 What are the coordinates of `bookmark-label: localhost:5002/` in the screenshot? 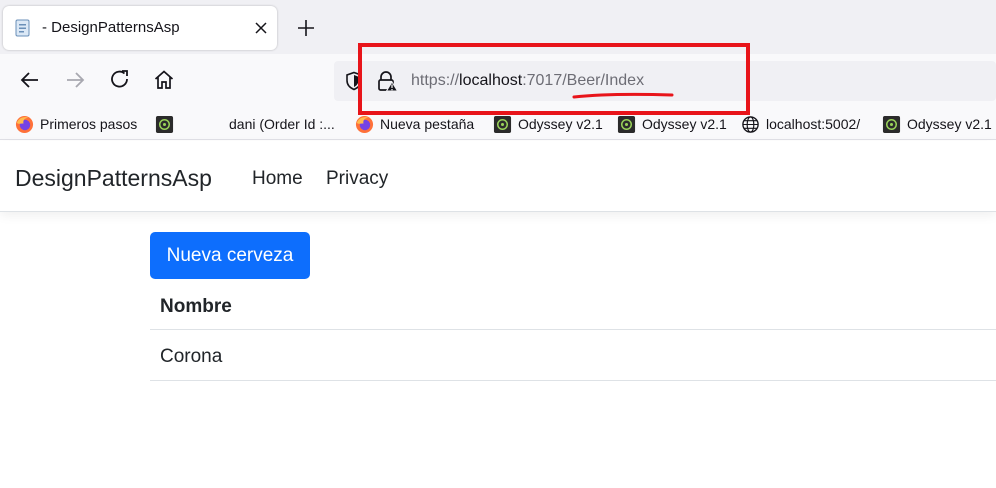 It's located at (813, 124).